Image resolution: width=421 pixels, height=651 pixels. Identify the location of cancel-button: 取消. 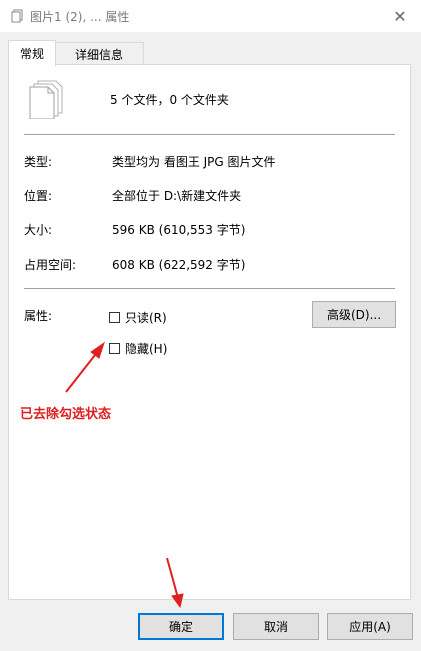
(276, 626).